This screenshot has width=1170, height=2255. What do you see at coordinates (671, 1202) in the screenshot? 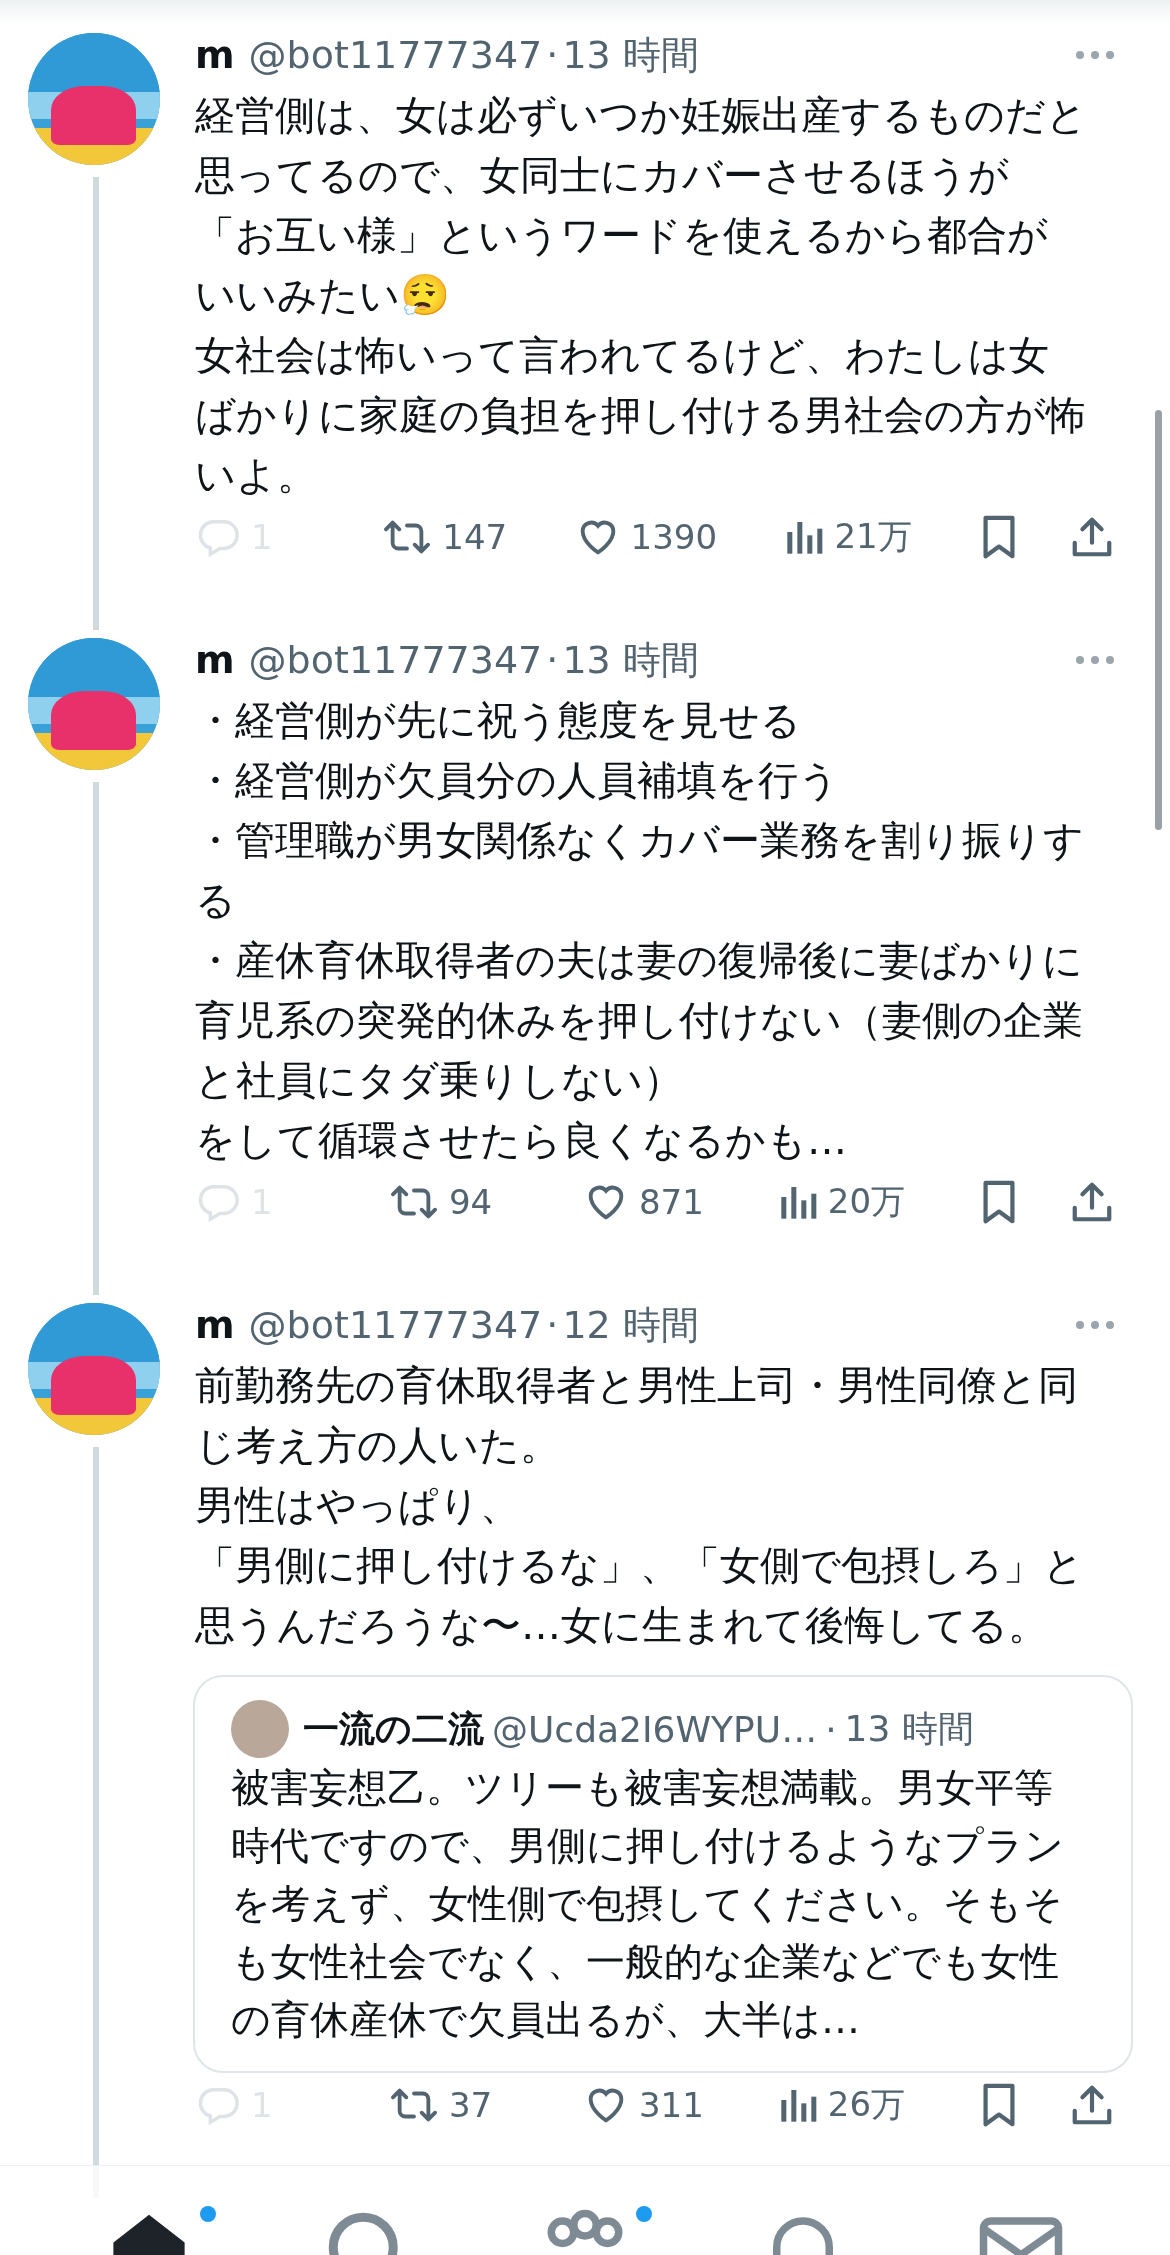
I see `like-count: 871` at bounding box center [671, 1202].